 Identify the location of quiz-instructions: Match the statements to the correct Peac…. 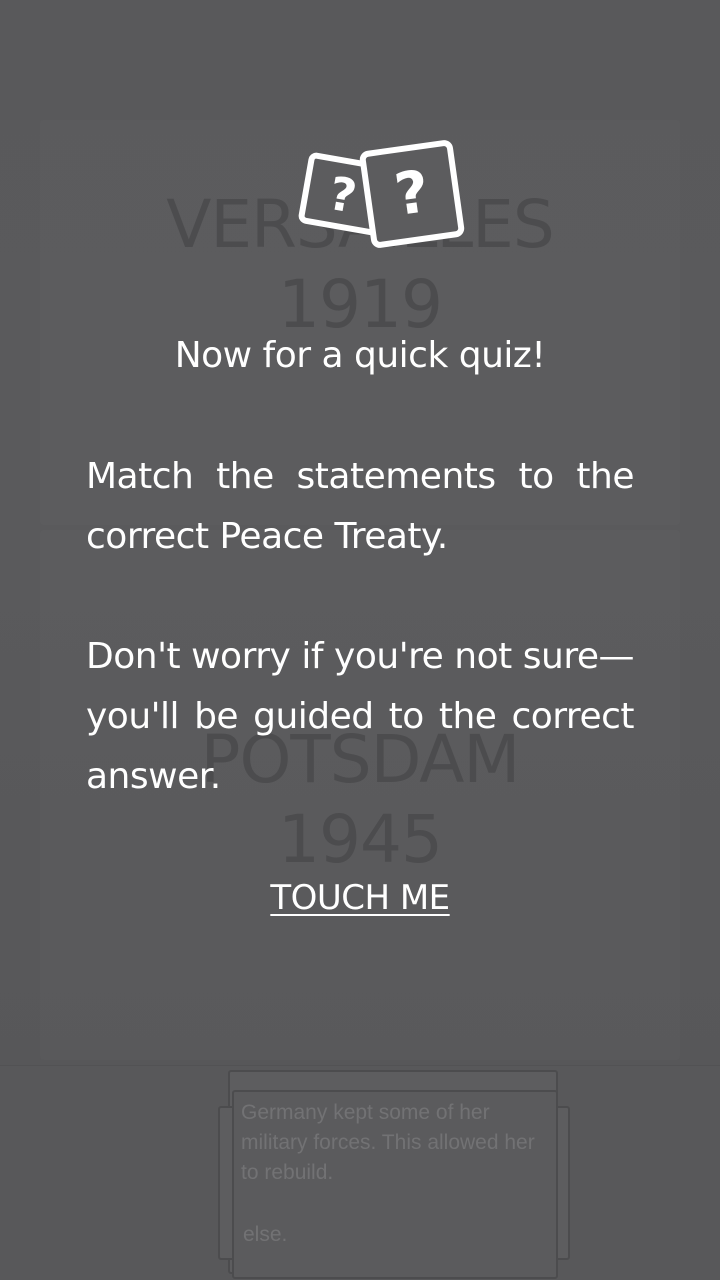
(360, 506).